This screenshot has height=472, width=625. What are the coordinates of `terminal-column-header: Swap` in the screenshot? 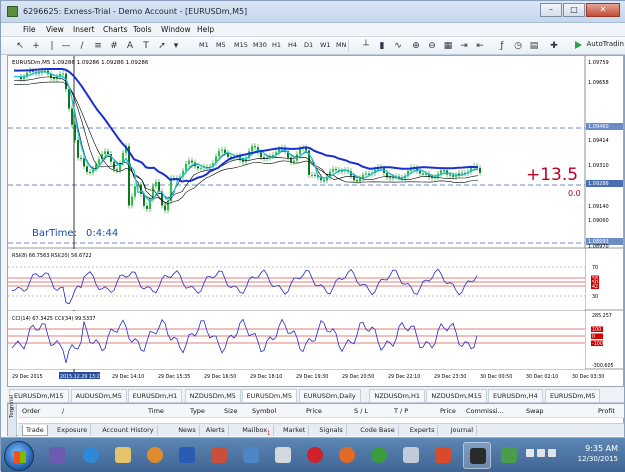 It's located at (535, 411).